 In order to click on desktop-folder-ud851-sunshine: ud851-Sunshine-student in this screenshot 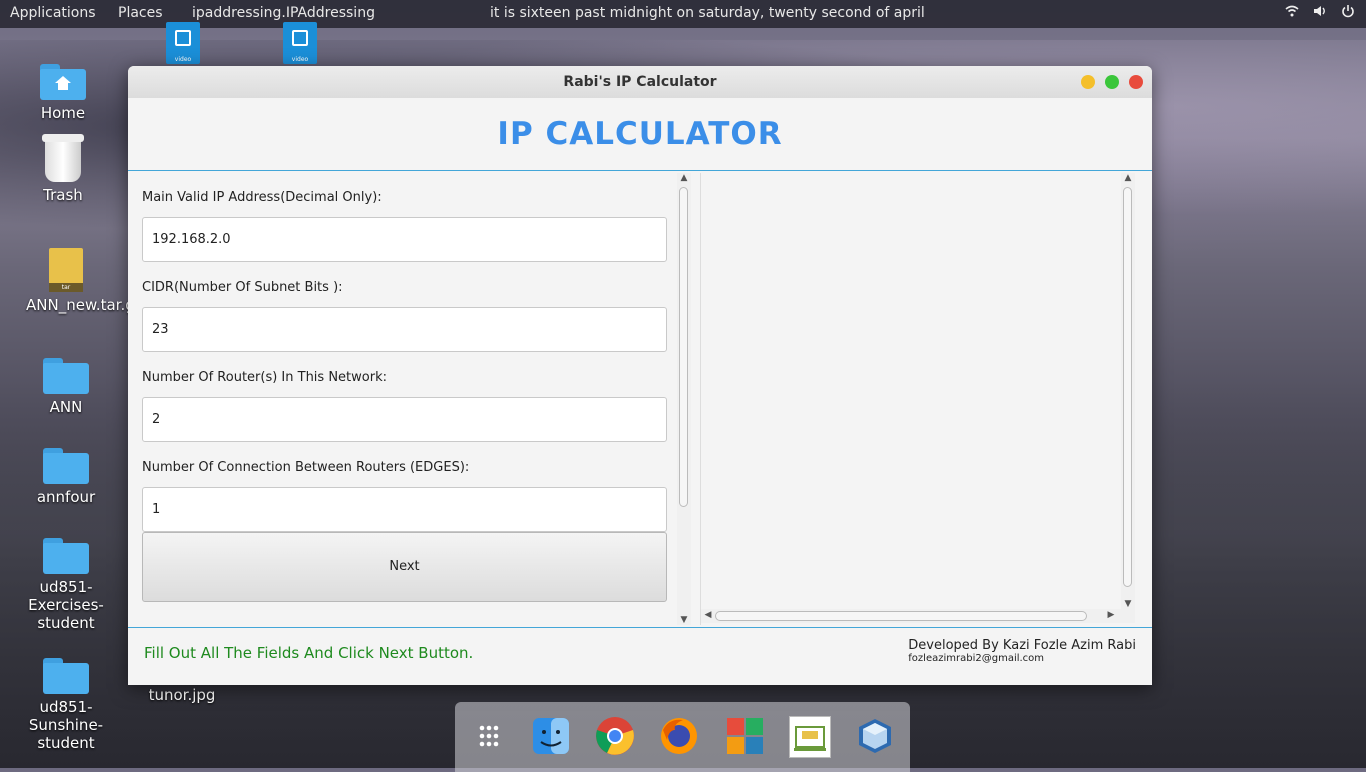, I will do `click(66, 705)`.